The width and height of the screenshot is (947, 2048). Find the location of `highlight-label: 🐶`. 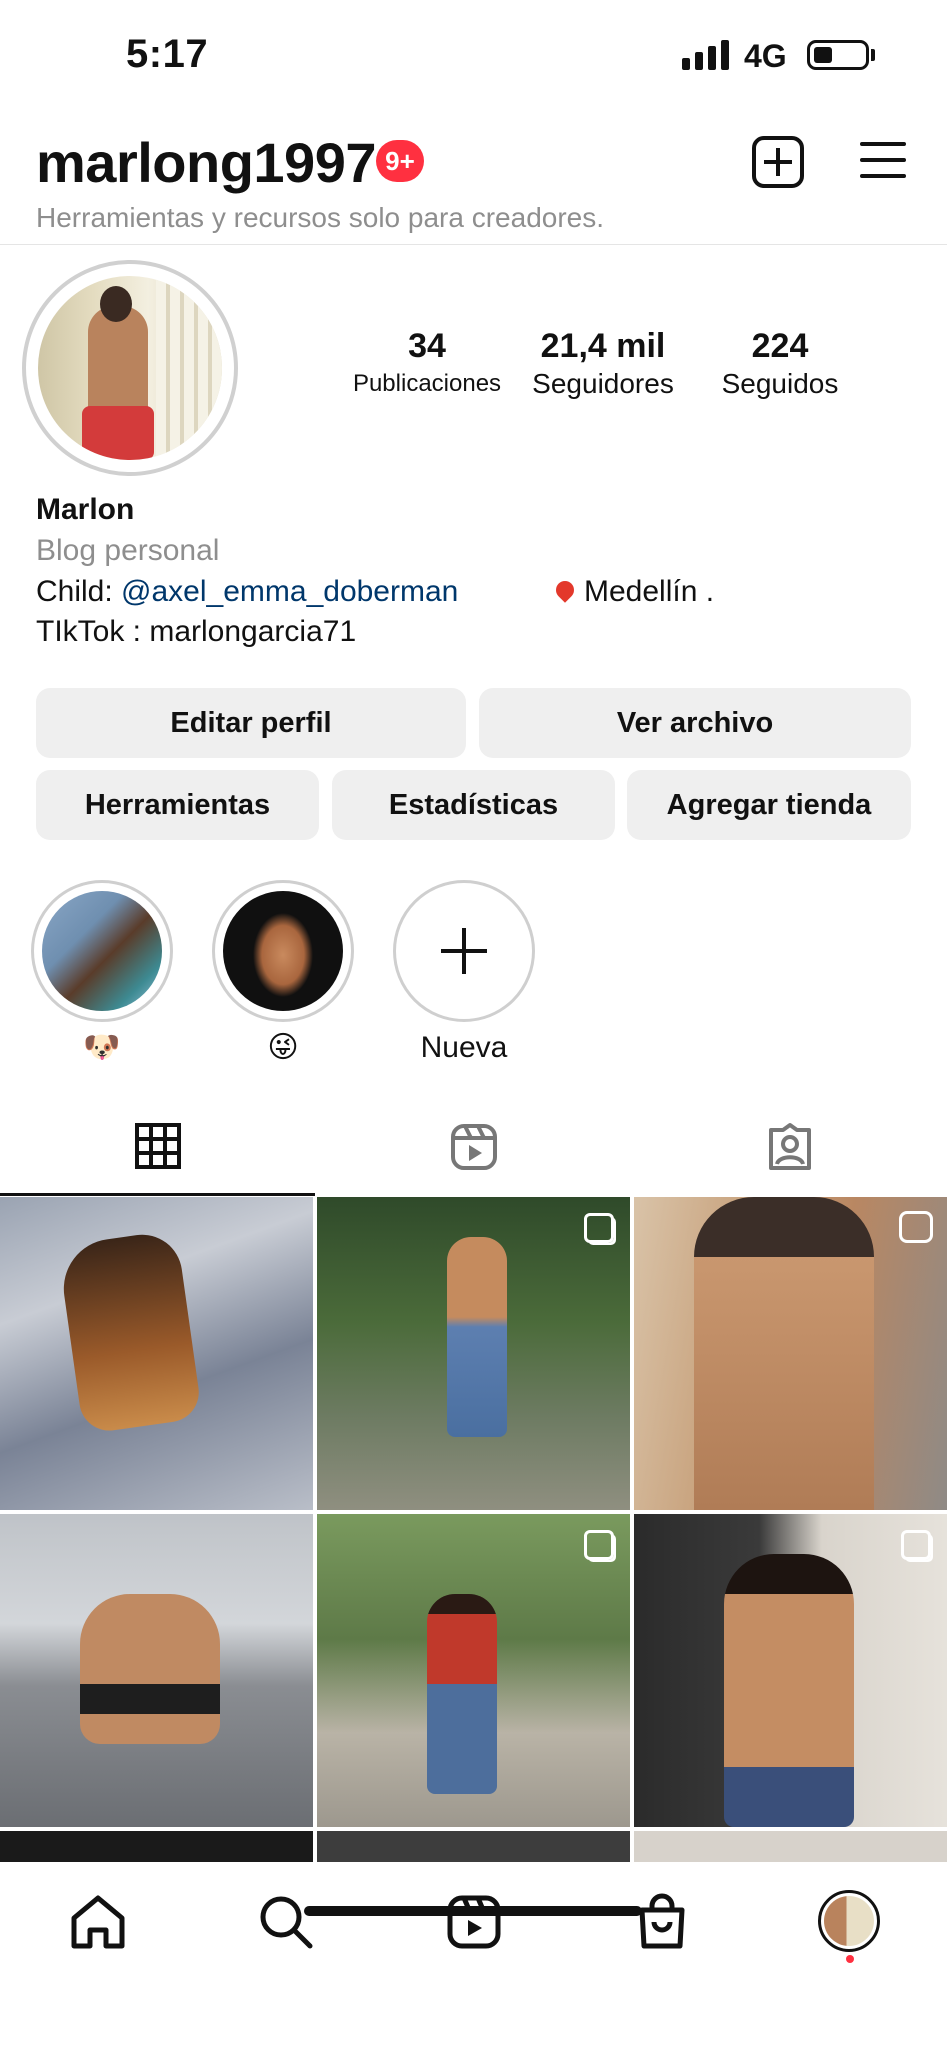

highlight-label: 🐶 is located at coordinates (102, 1047).